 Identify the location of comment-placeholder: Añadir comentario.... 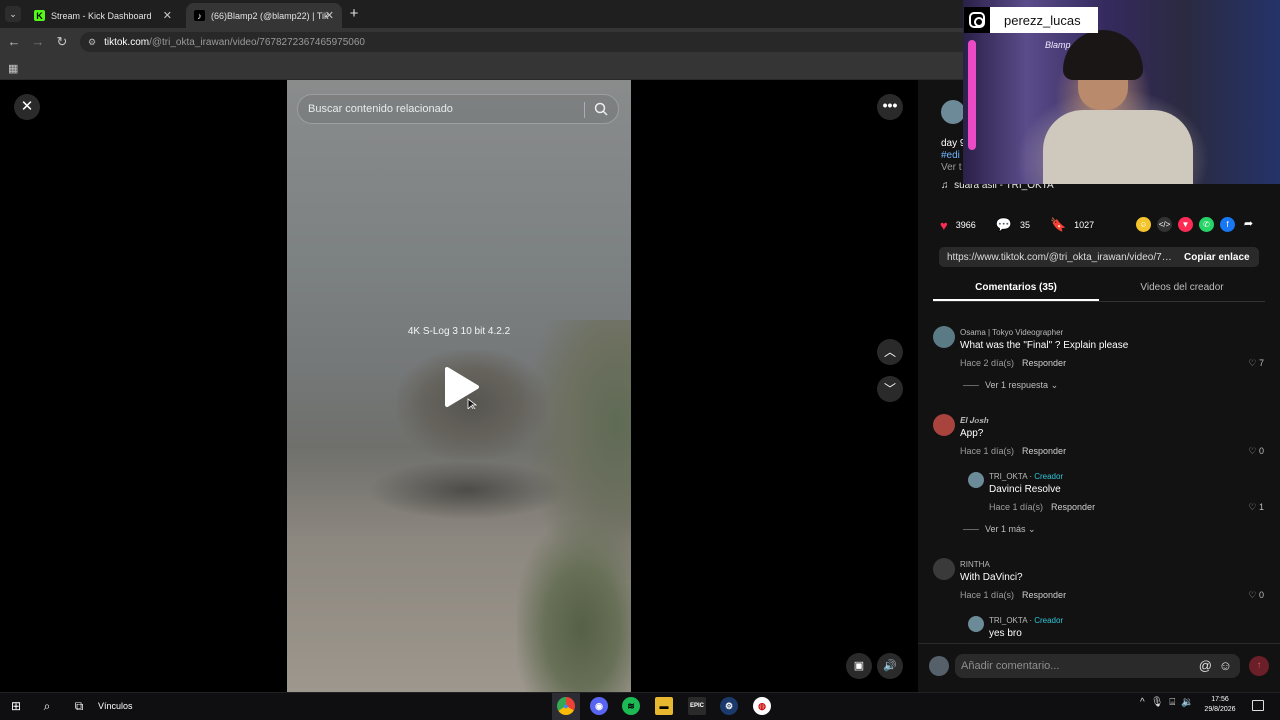
(1010, 666).